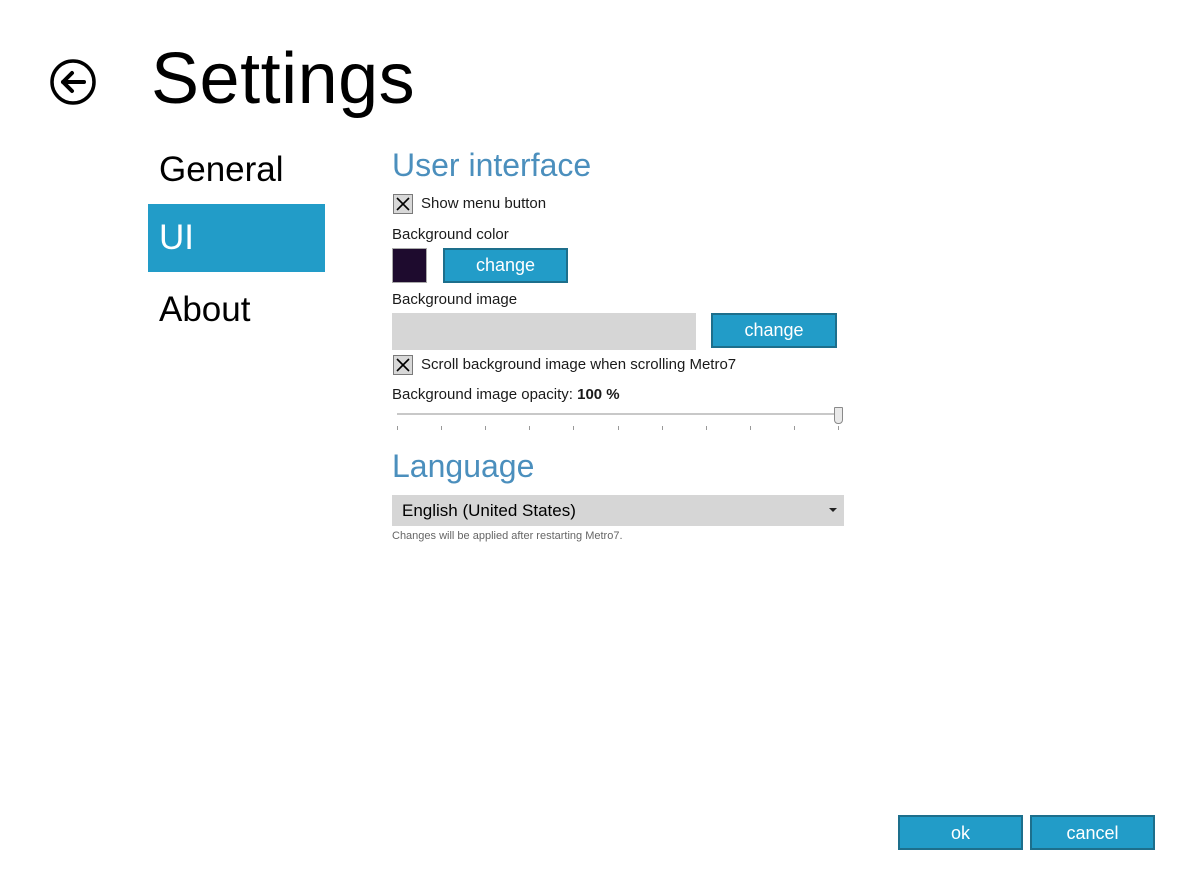 The image size is (1192, 880). Describe the element at coordinates (544, 331) in the screenshot. I see `background-image-field` at that location.